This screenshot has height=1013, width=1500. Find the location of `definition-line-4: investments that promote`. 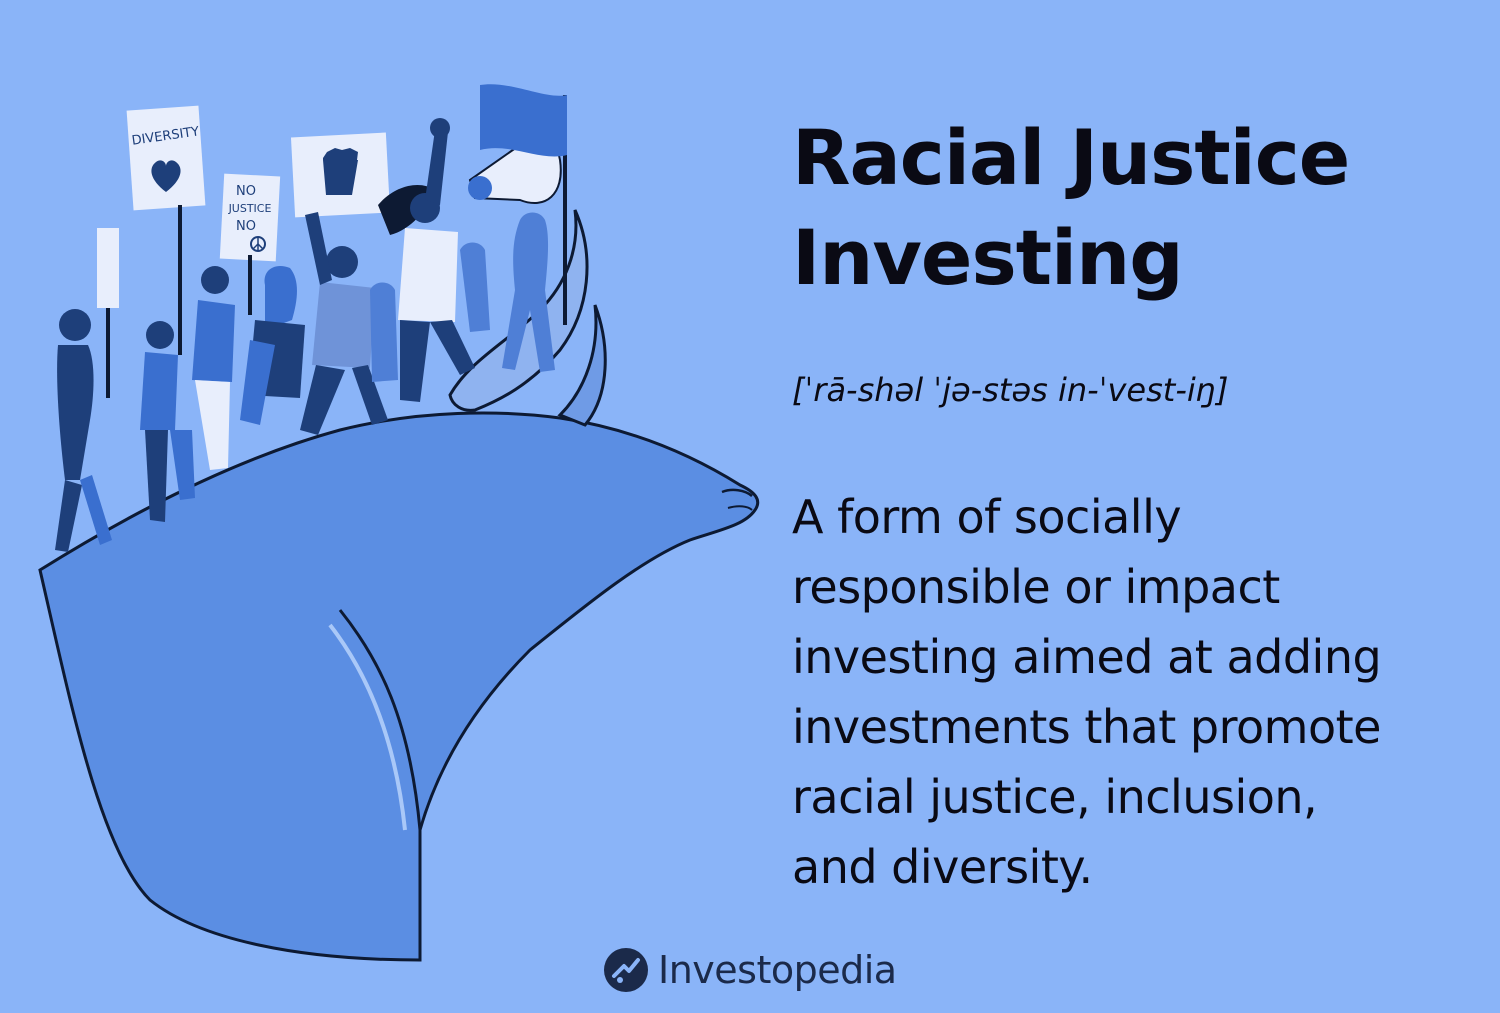

definition-line-4: investments that promote is located at coordinates (1086, 727).